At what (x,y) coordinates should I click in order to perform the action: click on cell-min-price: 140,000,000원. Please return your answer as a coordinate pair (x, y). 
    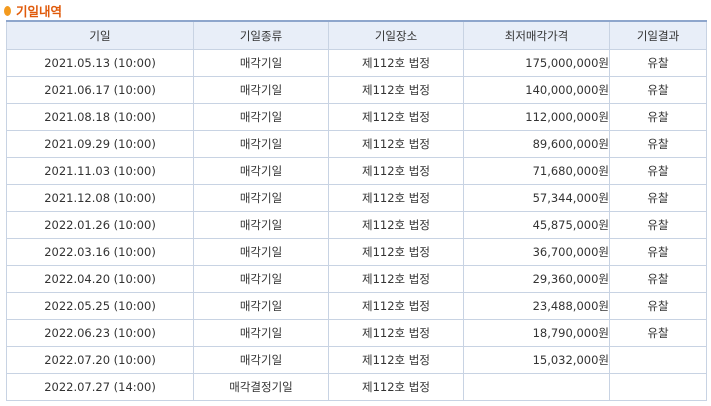
    Looking at the image, I should click on (536, 90).